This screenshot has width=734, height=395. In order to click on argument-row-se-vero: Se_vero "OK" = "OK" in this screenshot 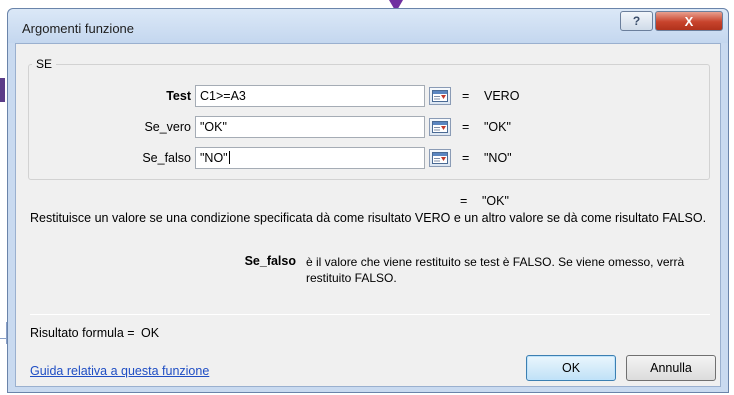, I will do `click(369, 127)`.